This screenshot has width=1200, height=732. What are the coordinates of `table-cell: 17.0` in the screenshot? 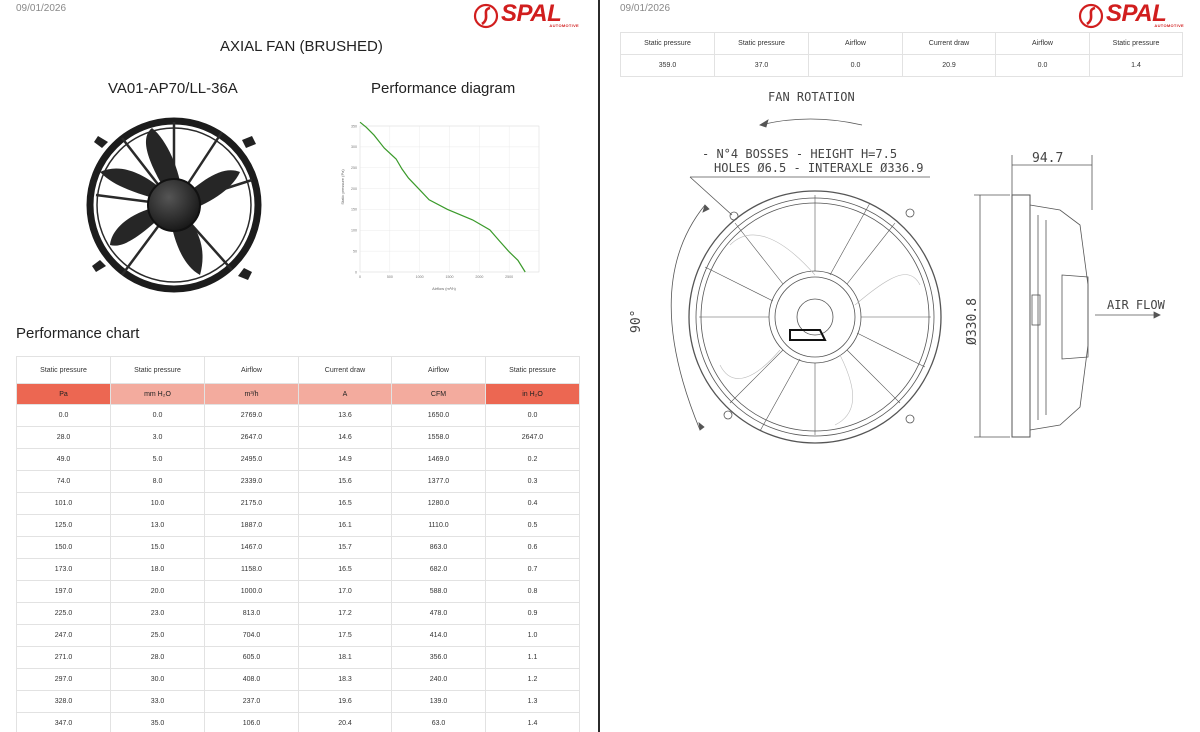 It's located at (345, 591).